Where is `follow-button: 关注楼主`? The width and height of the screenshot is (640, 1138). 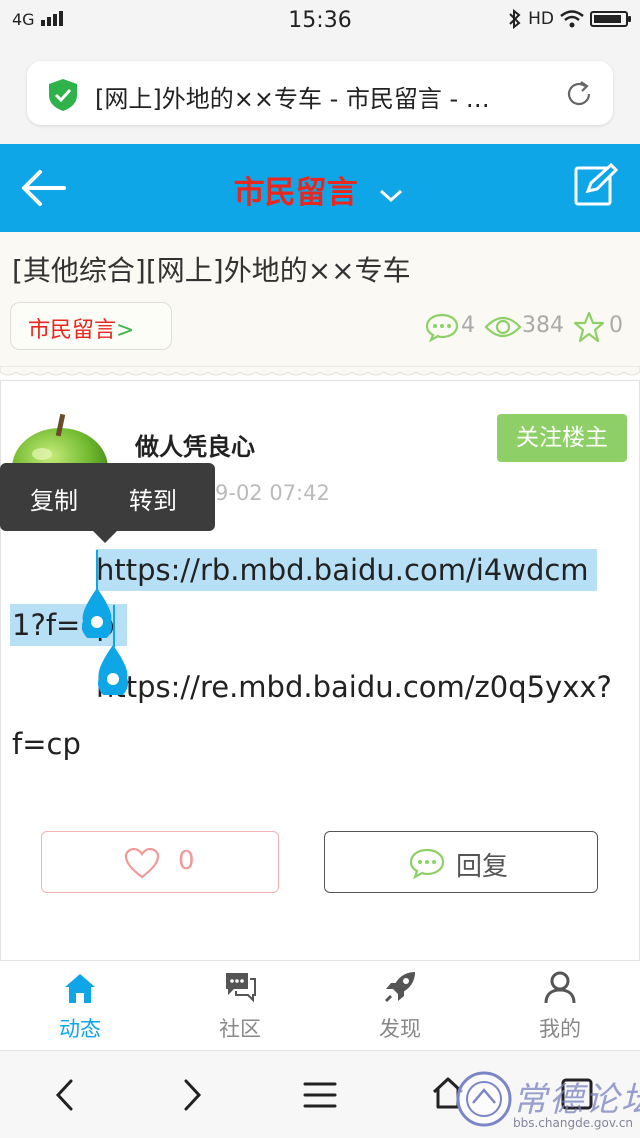 follow-button: 关注楼主 is located at coordinates (562, 438).